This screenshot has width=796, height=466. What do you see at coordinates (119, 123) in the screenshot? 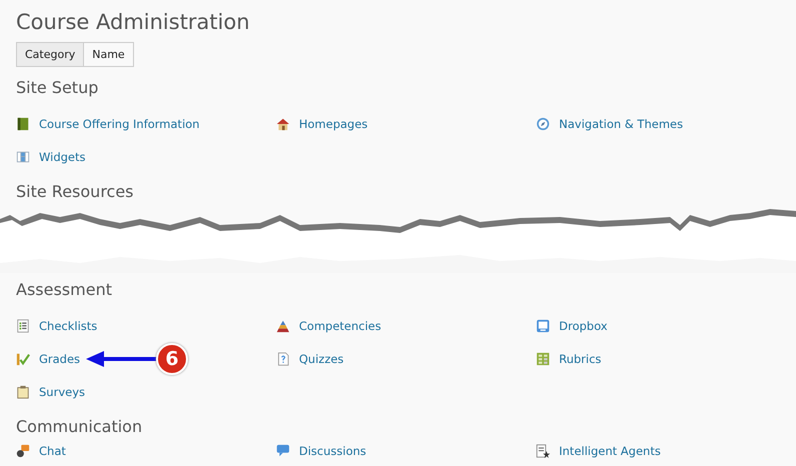
I see `tool-link: Course Offering Information` at bounding box center [119, 123].